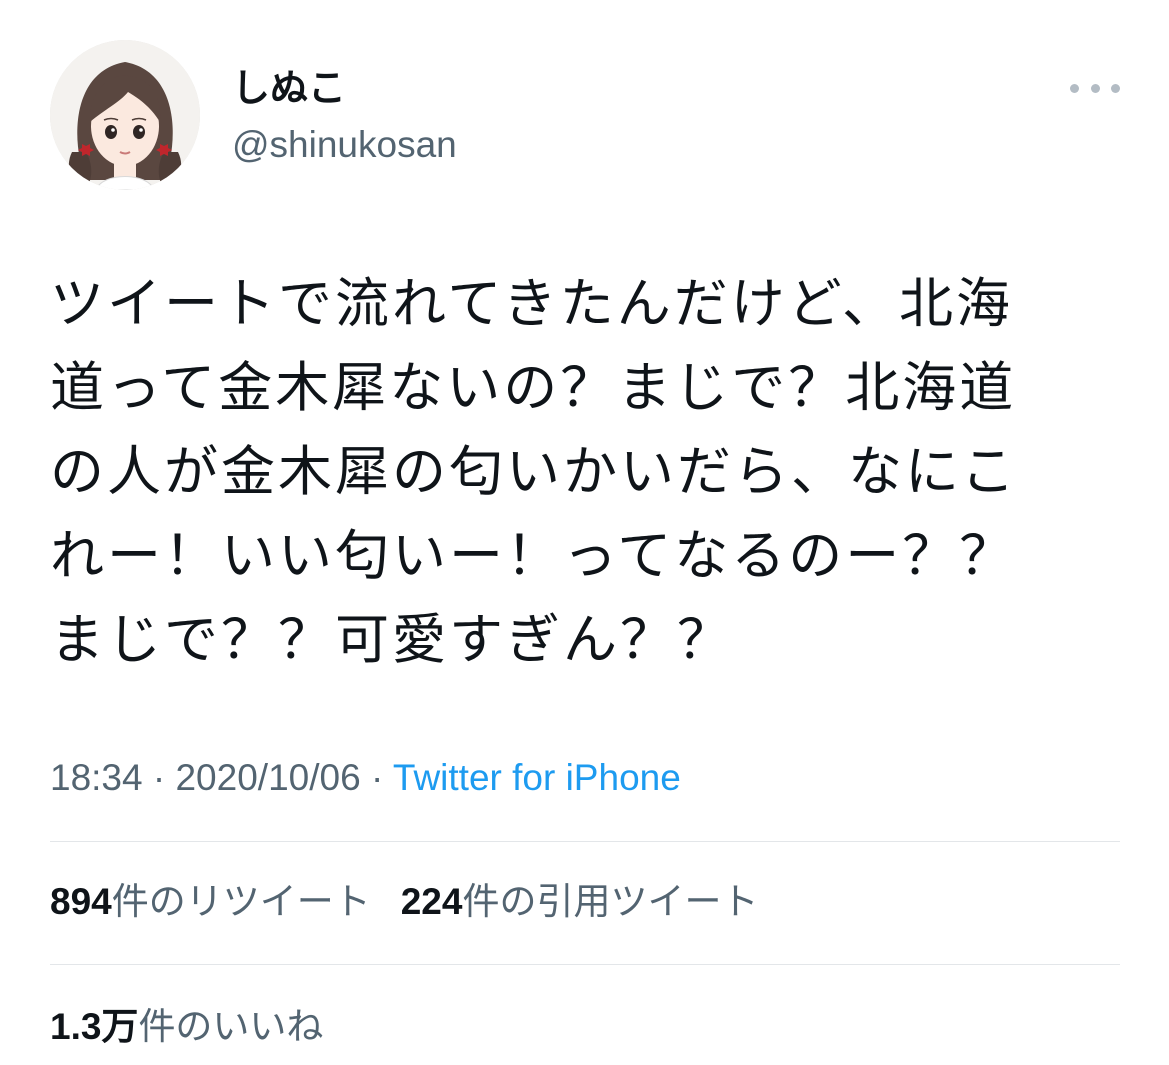 The width and height of the screenshot is (1169, 1065). I want to click on retweets-stat: 894件のリツイート, so click(210, 902).